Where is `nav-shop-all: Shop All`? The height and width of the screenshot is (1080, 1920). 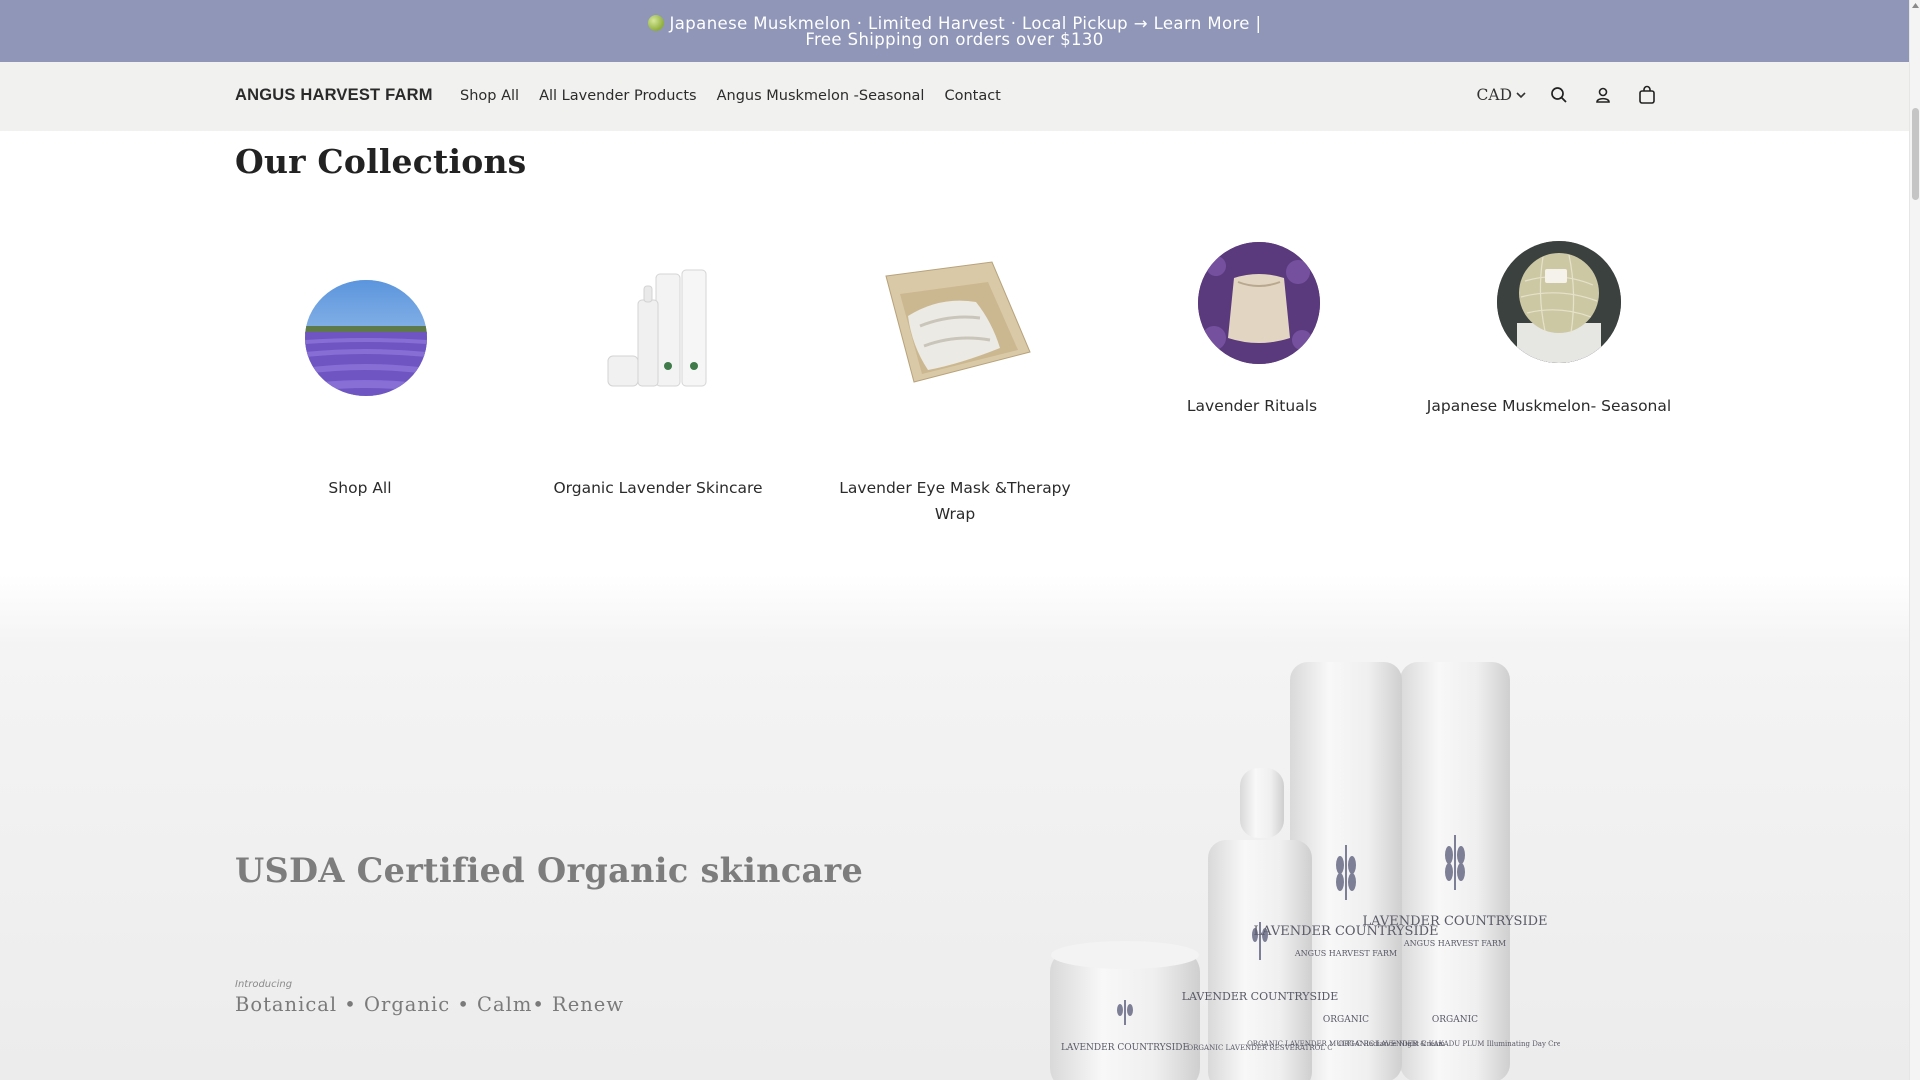 nav-shop-all: Shop All is located at coordinates (489, 96).